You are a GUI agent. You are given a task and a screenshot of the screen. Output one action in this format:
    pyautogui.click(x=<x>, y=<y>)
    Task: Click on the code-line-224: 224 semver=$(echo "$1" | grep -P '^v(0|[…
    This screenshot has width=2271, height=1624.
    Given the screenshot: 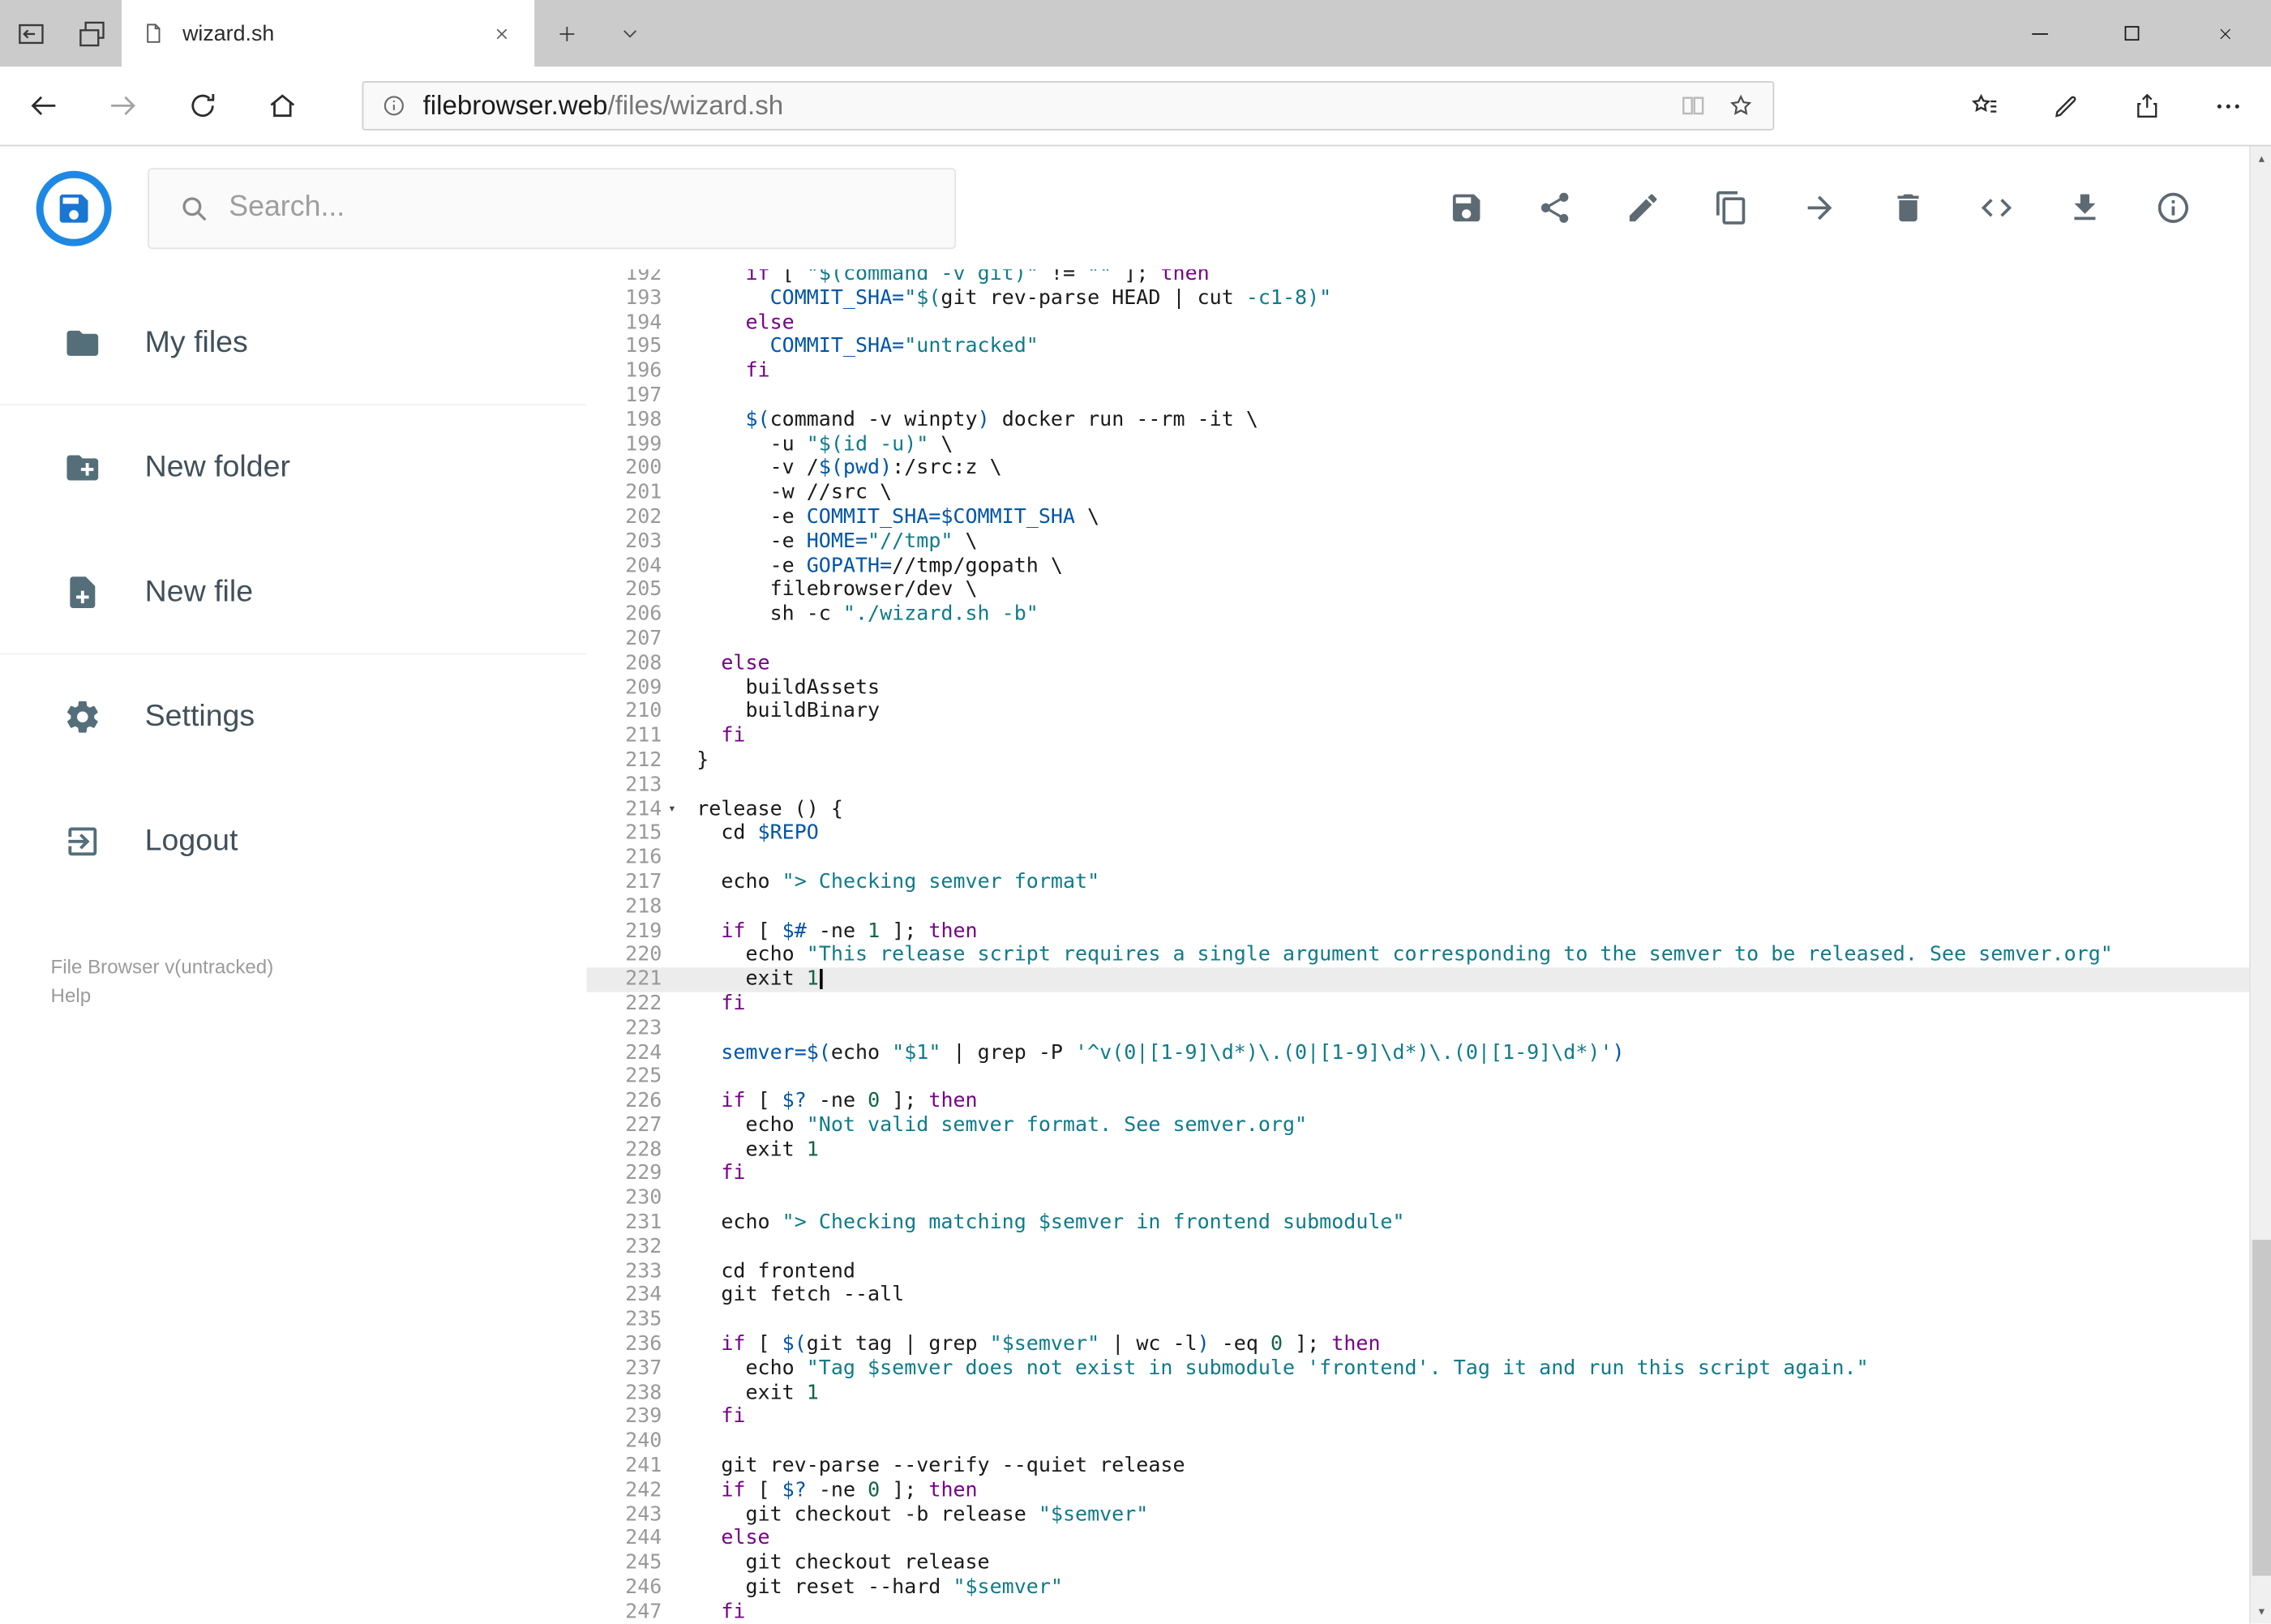 What is the action you would take?
    pyautogui.click(x=1418, y=1052)
    